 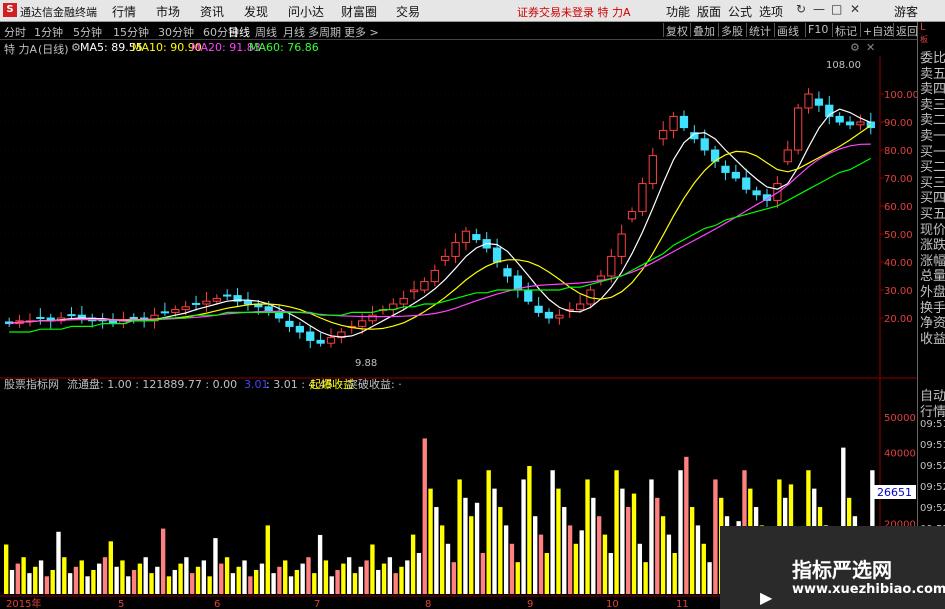 What do you see at coordinates (878, 30) in the screenshot?
I see `add-watchlist-button: +自选` at bounding box center [878, 30].